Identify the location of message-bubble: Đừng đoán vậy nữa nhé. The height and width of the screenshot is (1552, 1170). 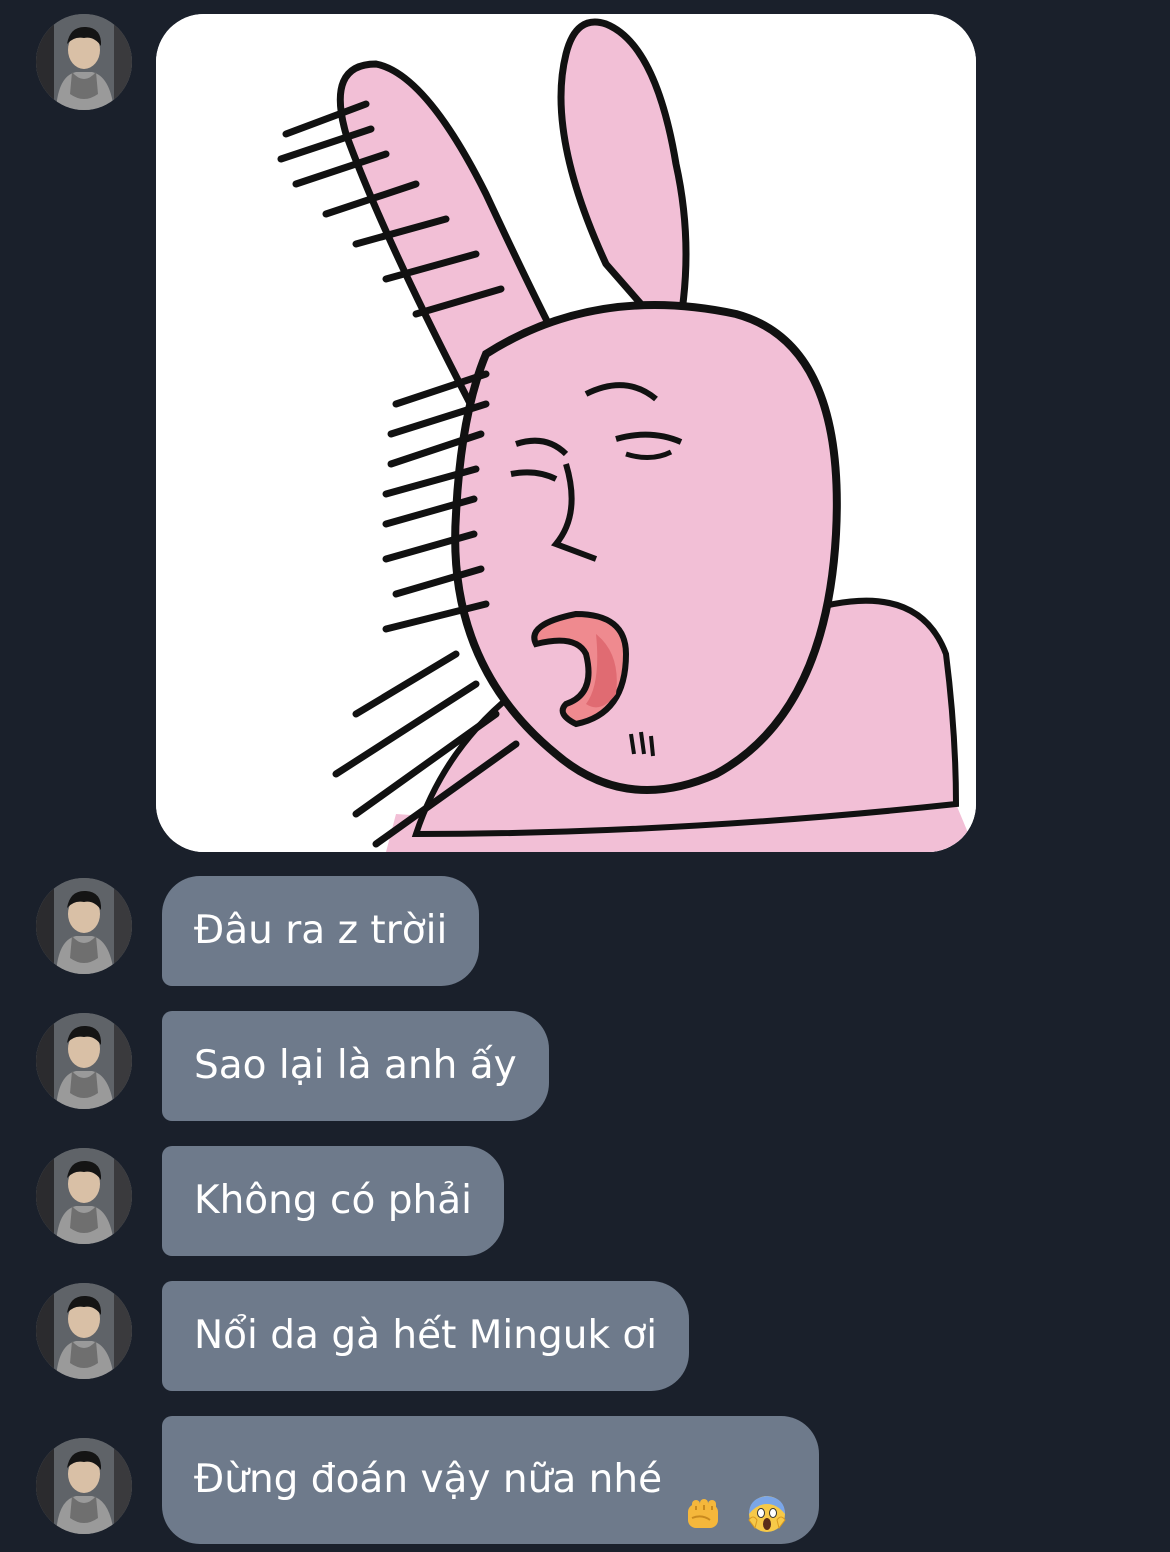
(490, 1480).